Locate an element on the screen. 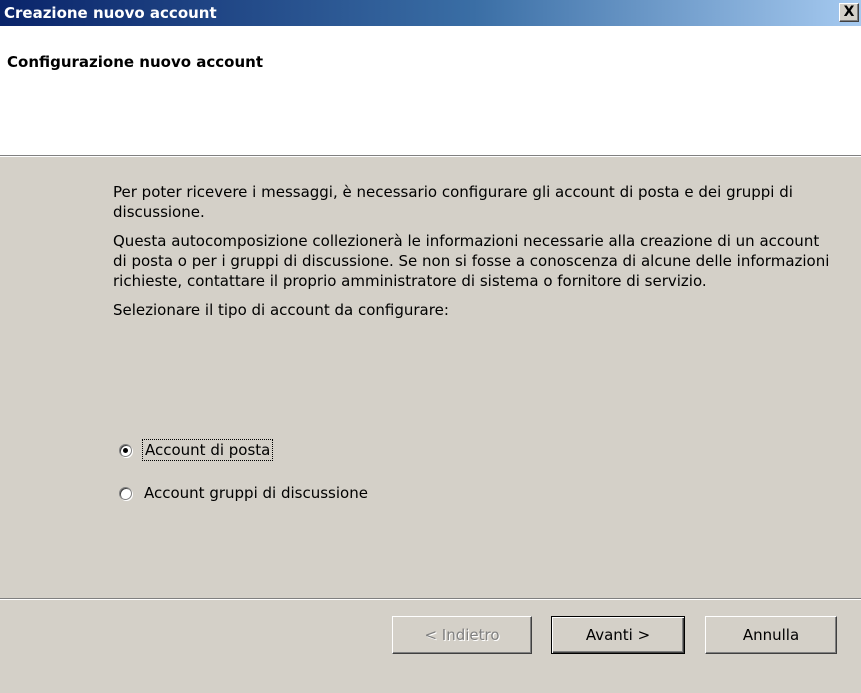 Image resolution: width=861 pixels, height=693 pixels. mail-account-radio is located at coordinates (125, 450).